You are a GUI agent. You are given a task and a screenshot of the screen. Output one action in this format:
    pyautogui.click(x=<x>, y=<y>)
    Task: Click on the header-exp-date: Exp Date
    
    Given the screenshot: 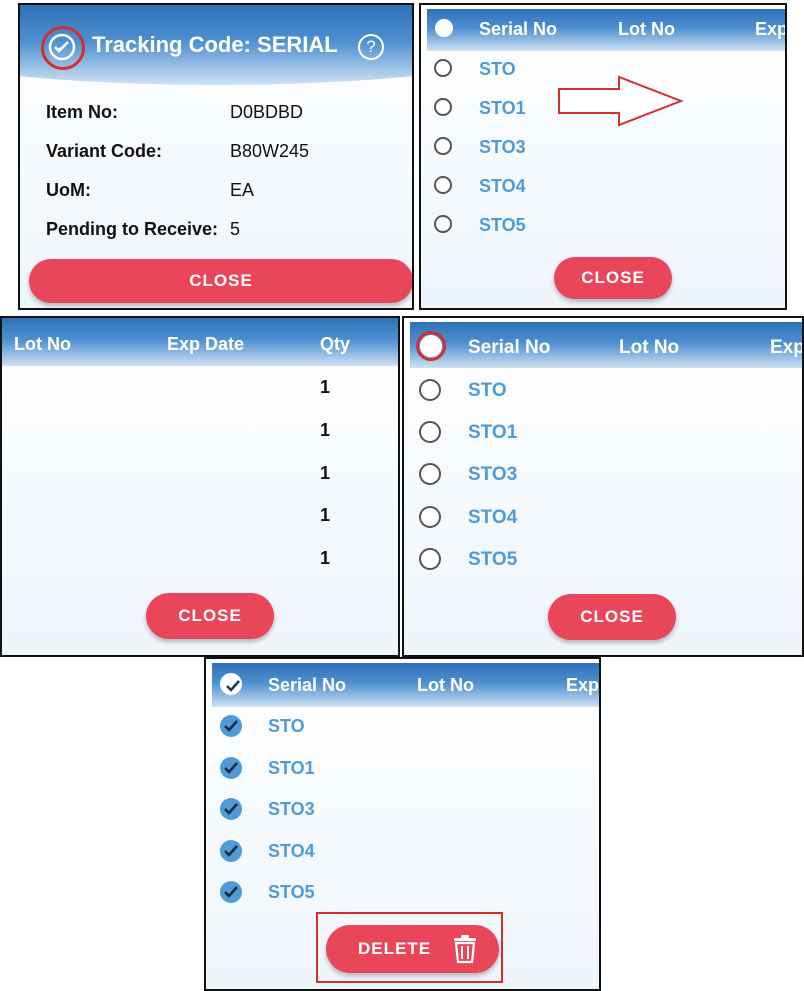 What is the action you would take?
    pyautogui.click(x=206, y=344)
    